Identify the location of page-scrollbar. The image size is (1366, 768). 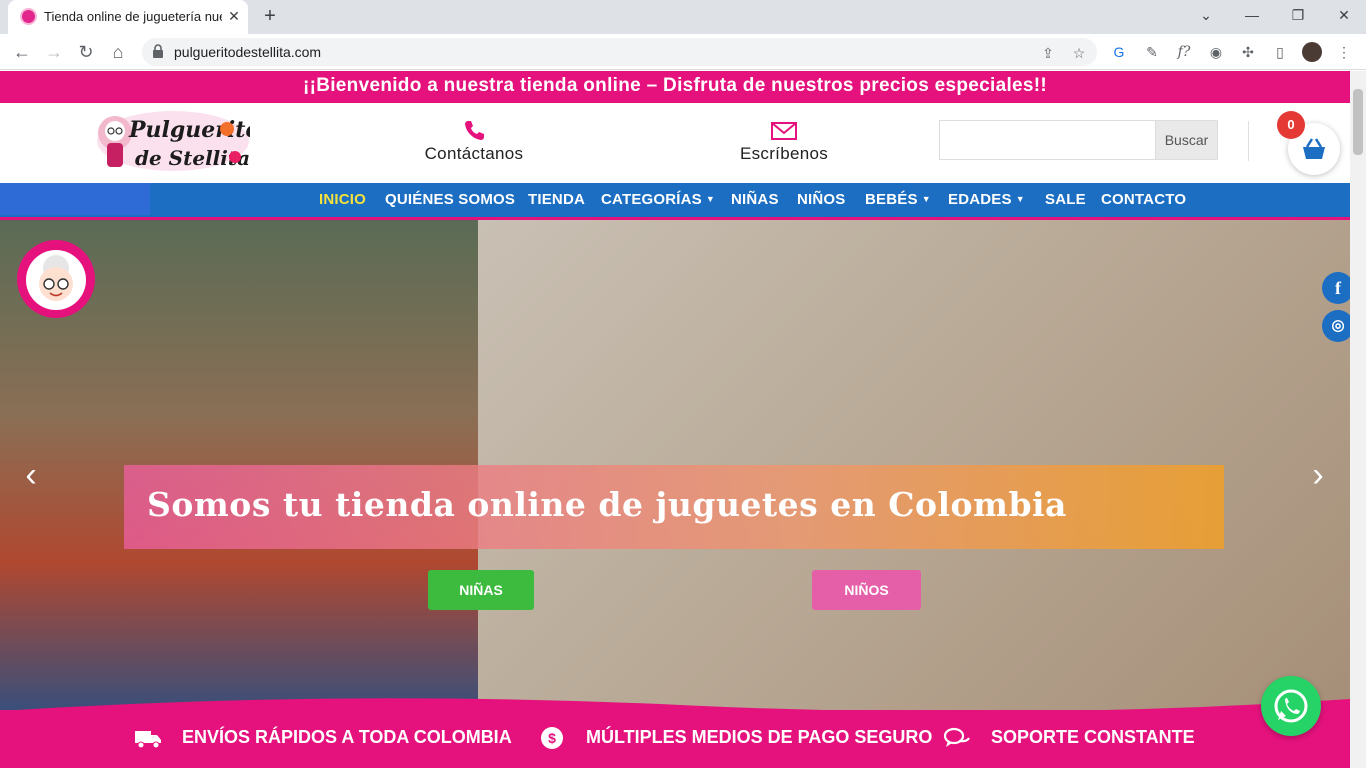
(1358, 419).